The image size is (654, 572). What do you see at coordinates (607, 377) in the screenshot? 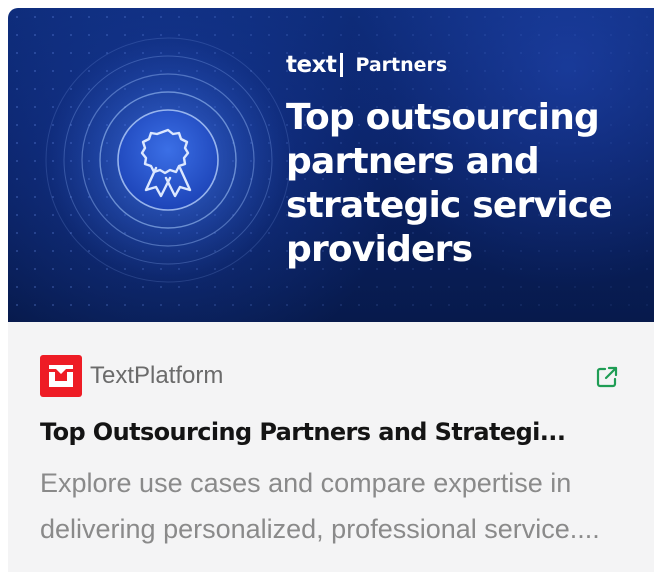
I see `external-link-icon` at bounding box center [607, 377].